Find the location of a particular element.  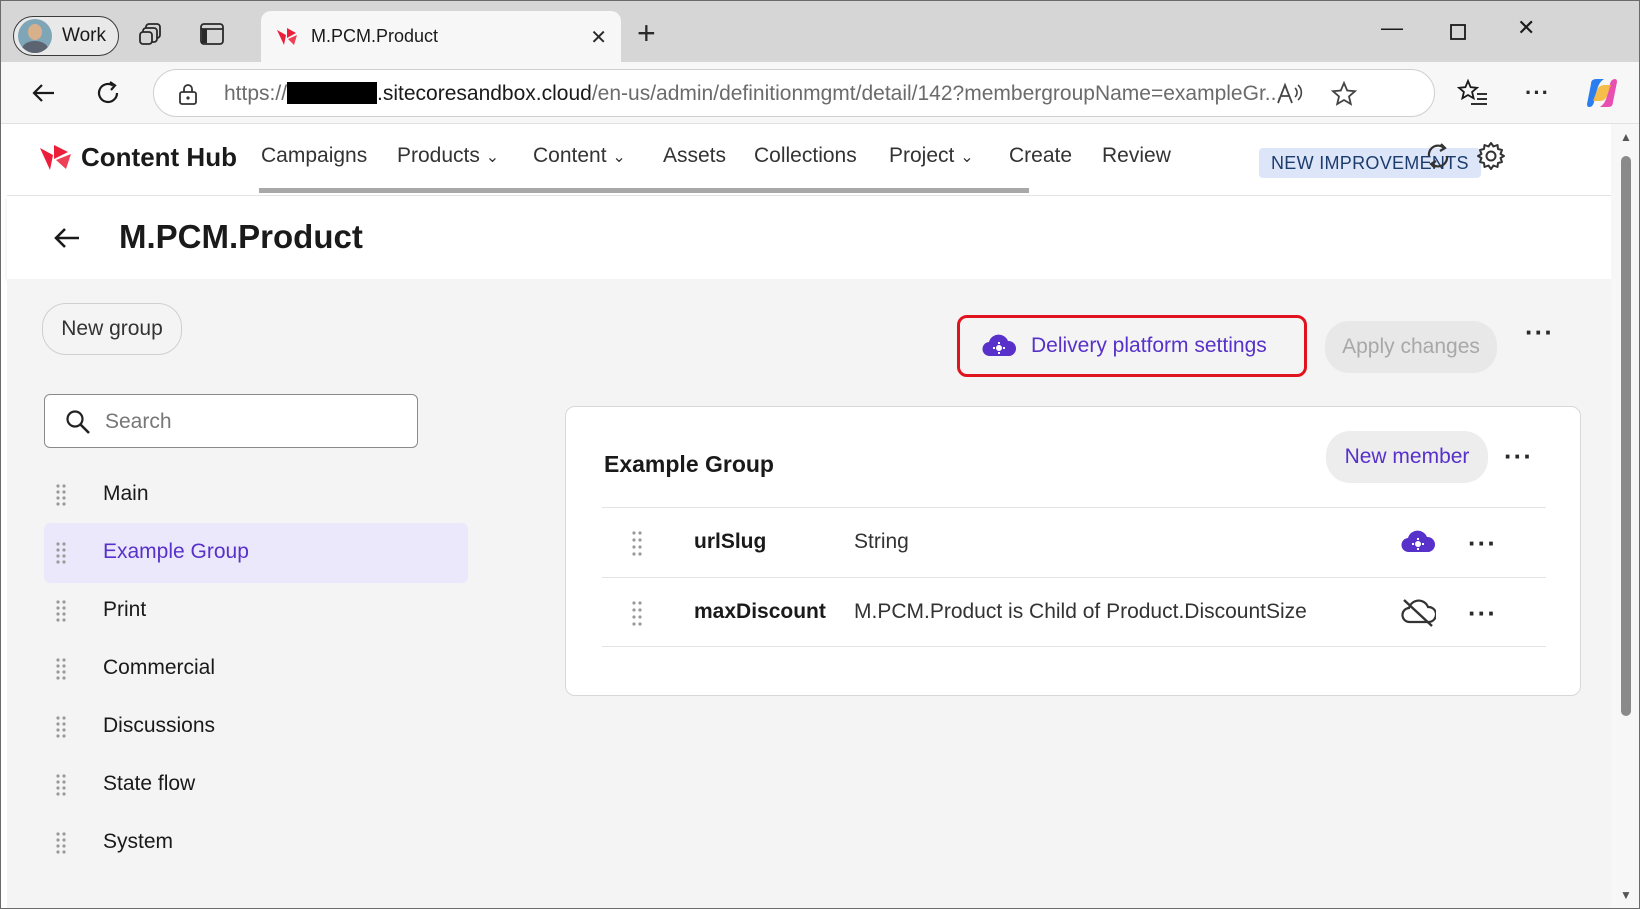

workspaces-icon is located at coordinates (152, 34).